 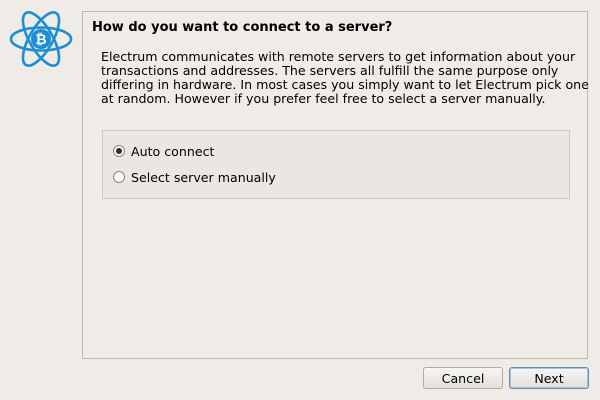 I want to click on electrum-logo-icon: ₿, so click(x=41, y=39).